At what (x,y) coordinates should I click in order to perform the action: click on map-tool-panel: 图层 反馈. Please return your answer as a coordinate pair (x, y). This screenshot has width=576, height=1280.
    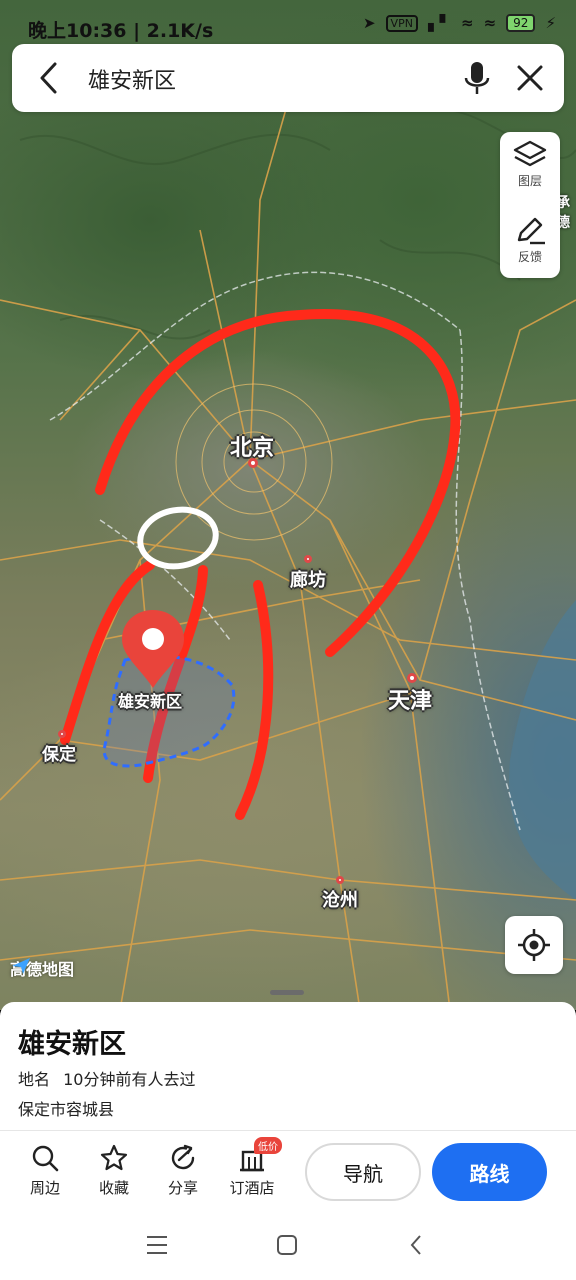
    Looking at the image, I should click on (530, 205).